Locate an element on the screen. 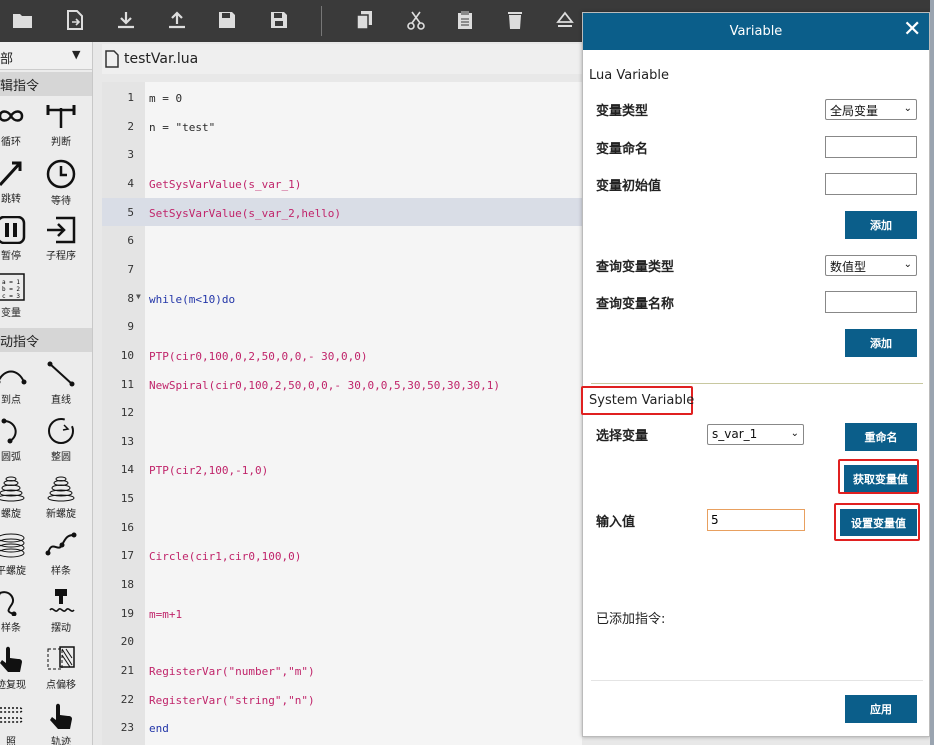 Image resolution: width=934 pixels, height=745 pixels. line-number: 3 is located at coordinates (130, 155).